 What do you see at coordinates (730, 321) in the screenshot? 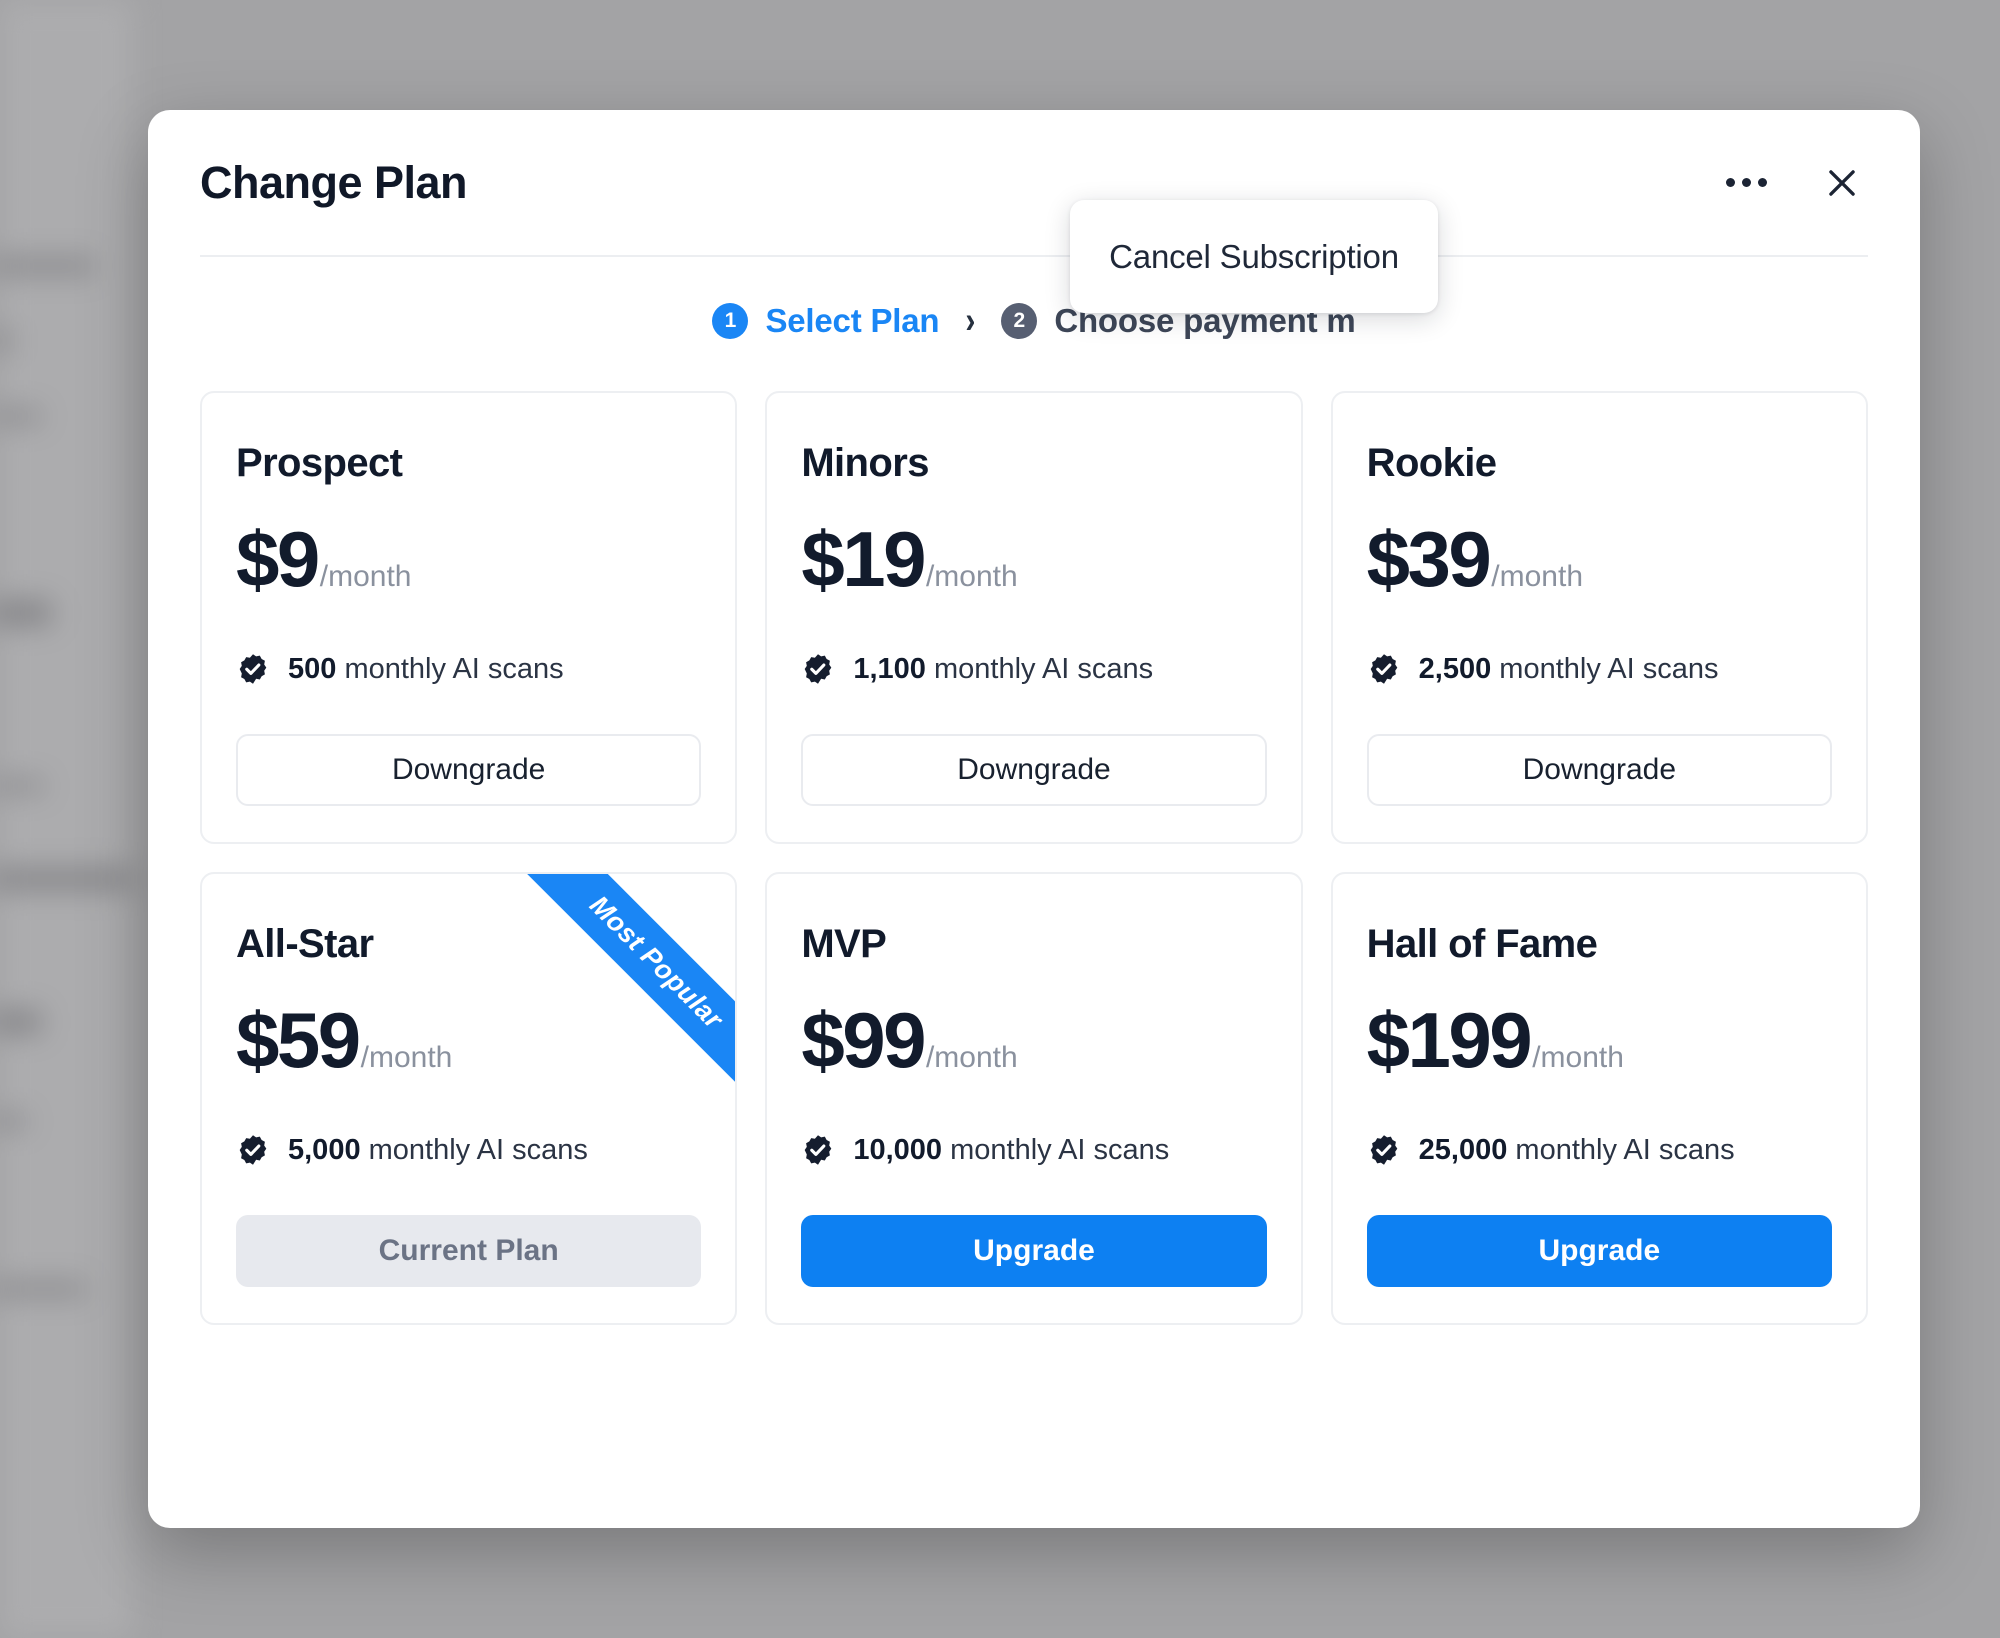
I see `step-number-badge: 1` at bounding box center [730, 321].